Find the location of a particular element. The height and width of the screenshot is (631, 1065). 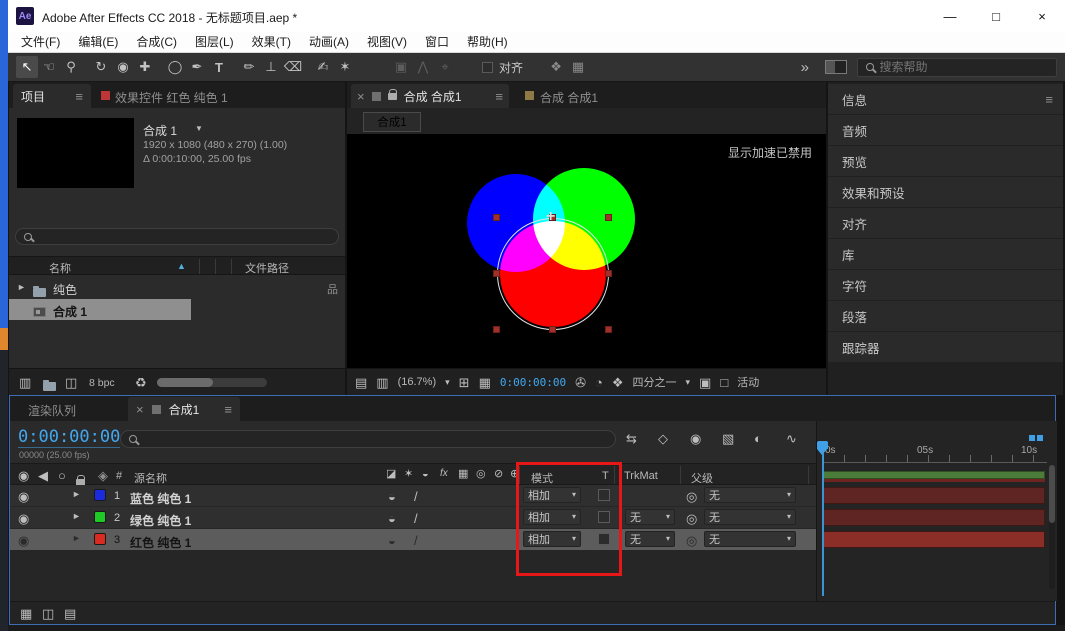

delete-icon: ♻ is located at coordinates (141, 382).